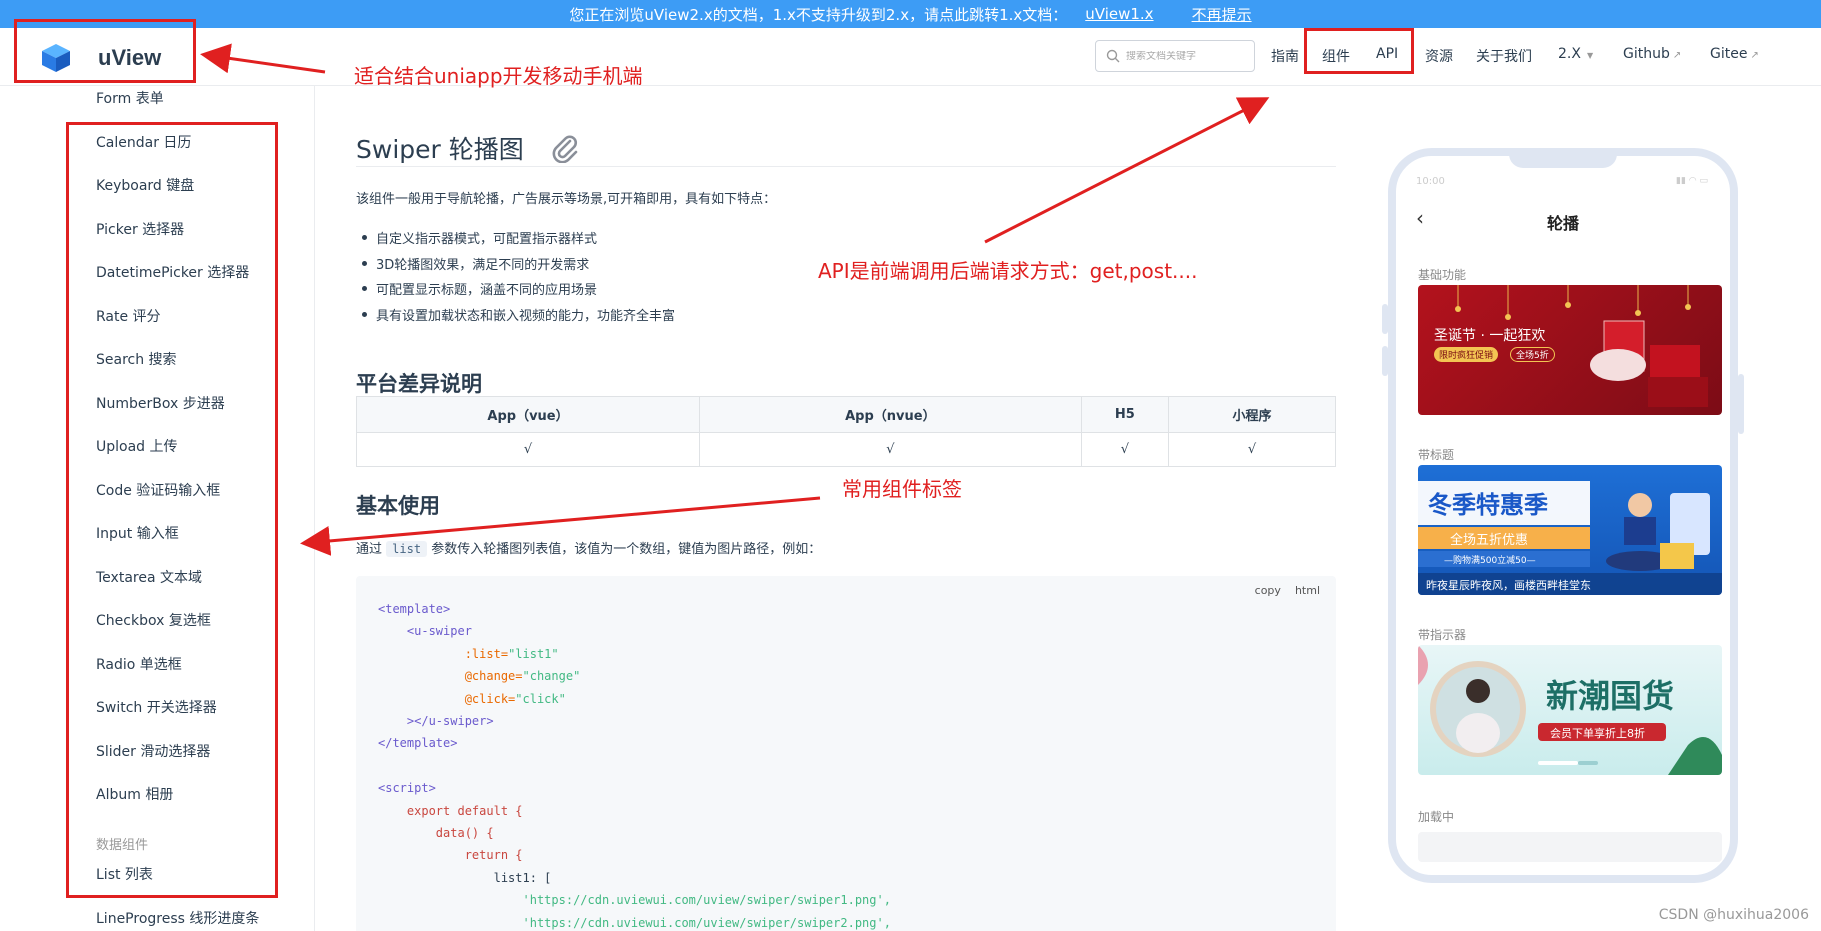  What do you see at coordinates (1733, 915) in the screenshot?
I see `watermark: CSDN @huxihua2006` at bounding box center [1733, 915].